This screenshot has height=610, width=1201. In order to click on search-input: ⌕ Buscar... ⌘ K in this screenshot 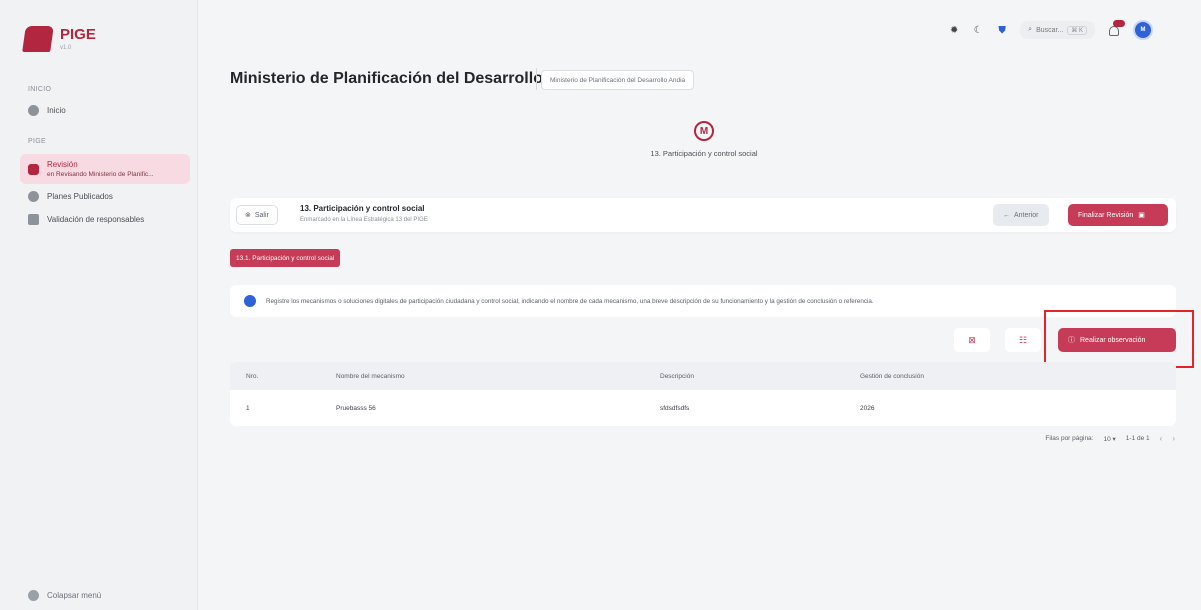, I will do `click(1057, 30)`.